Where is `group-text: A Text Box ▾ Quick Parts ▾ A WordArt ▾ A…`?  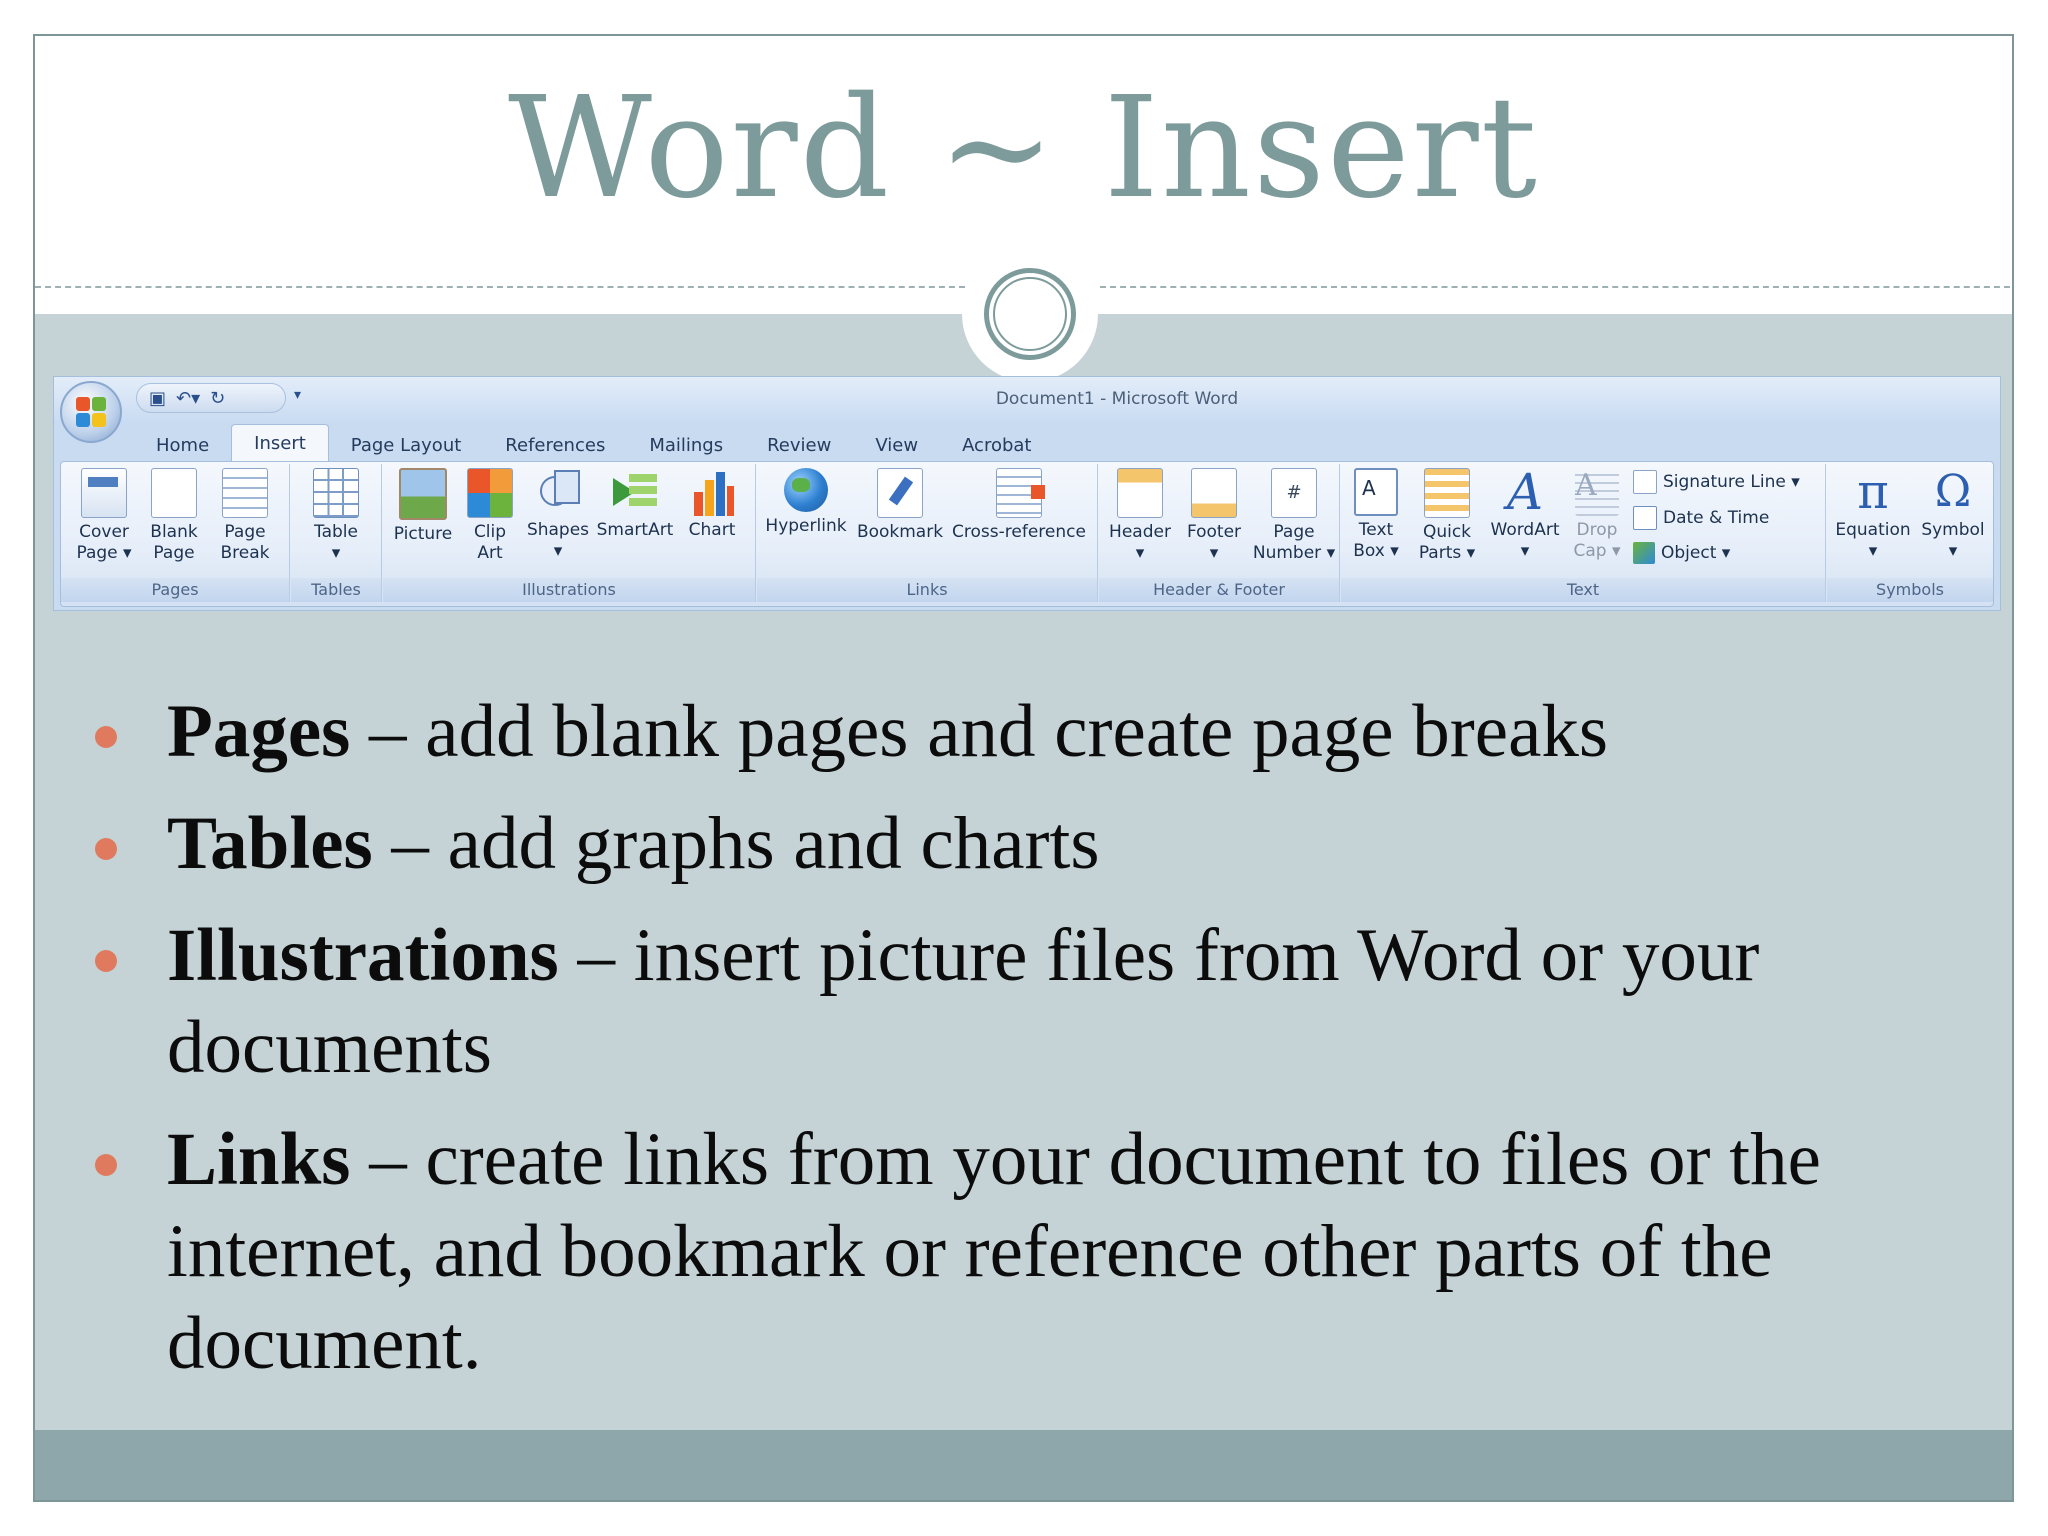 group-text: A Text Box ▾ Quick Parts ▾ A WordArt ▾ A… is located at coordinates (1583, 533).